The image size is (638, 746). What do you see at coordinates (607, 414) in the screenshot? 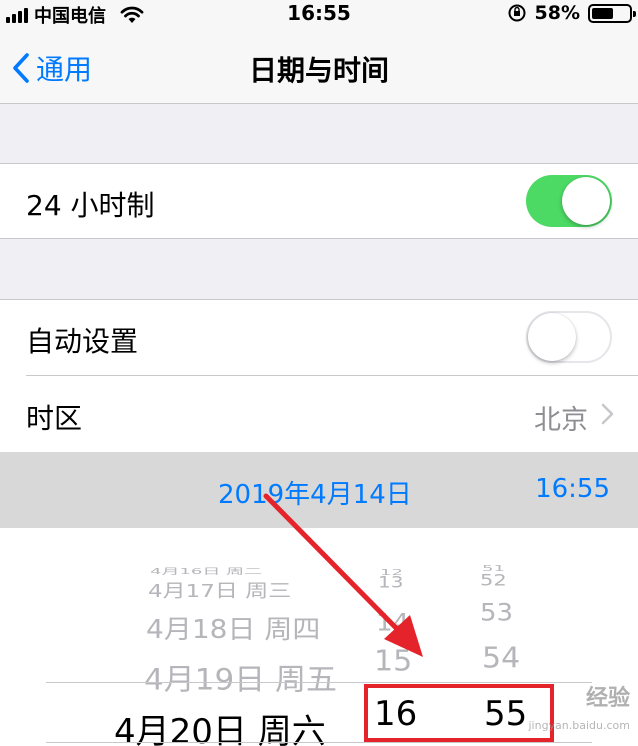
I see `chevron-right-icon` at bounding box center [607, 414].